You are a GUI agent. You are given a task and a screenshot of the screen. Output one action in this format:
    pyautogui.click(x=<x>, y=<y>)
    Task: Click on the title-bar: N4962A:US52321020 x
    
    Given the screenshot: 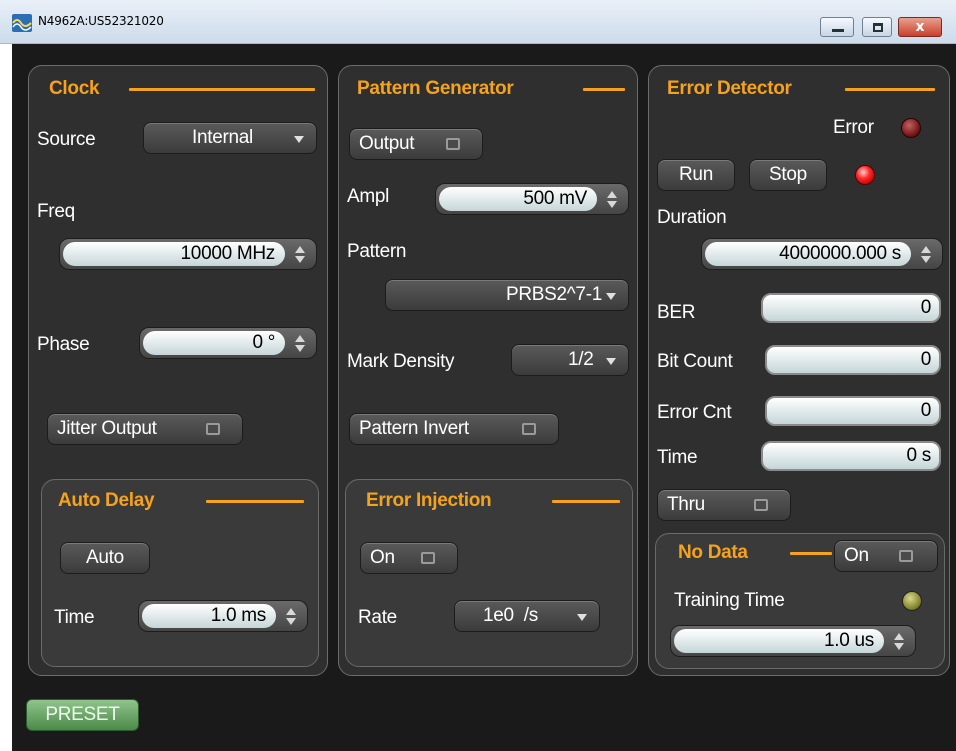 What is the action you would take?
    pyautogui.click(x=478, y=22)
    